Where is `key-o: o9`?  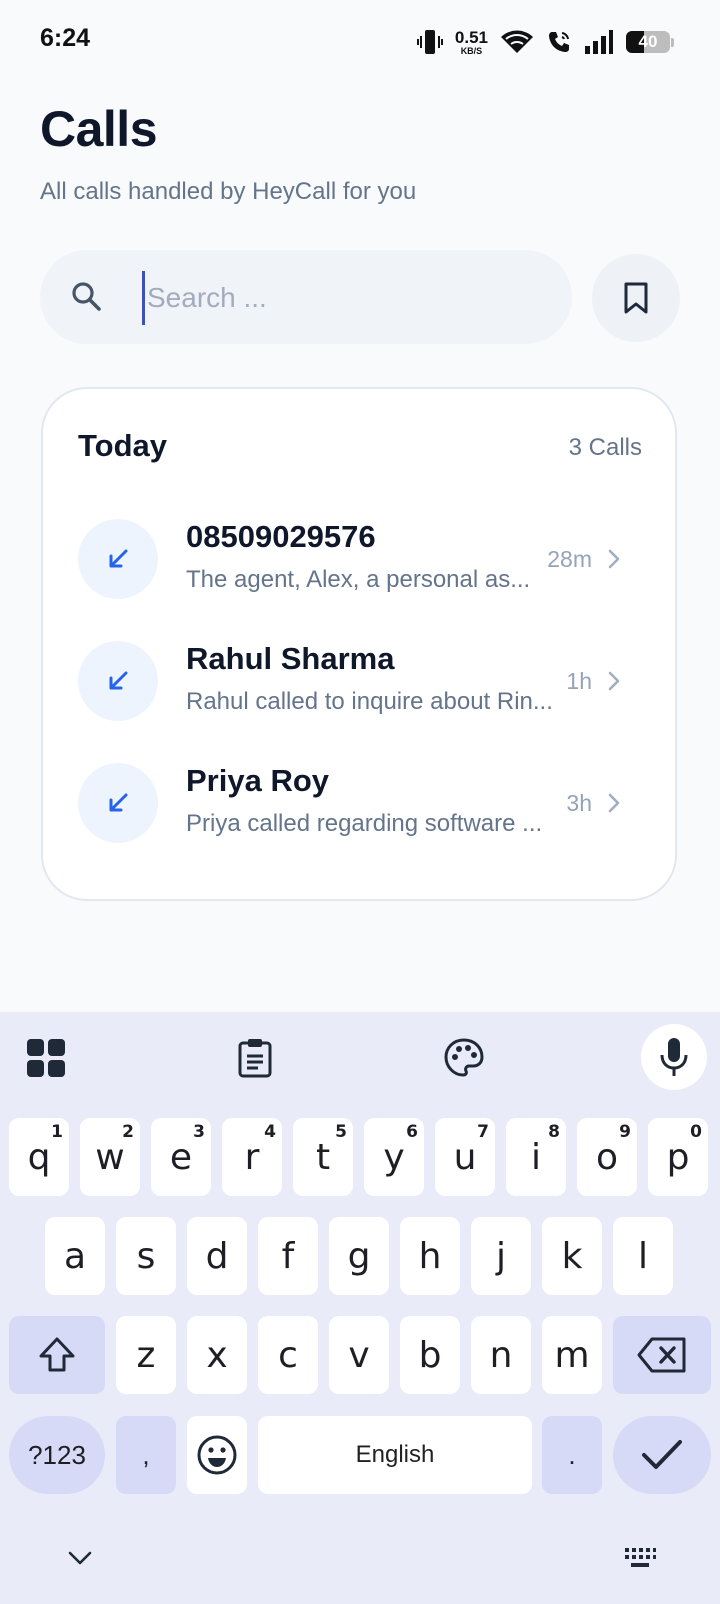
key-o: o9 is located at coordinates (607, 1157).